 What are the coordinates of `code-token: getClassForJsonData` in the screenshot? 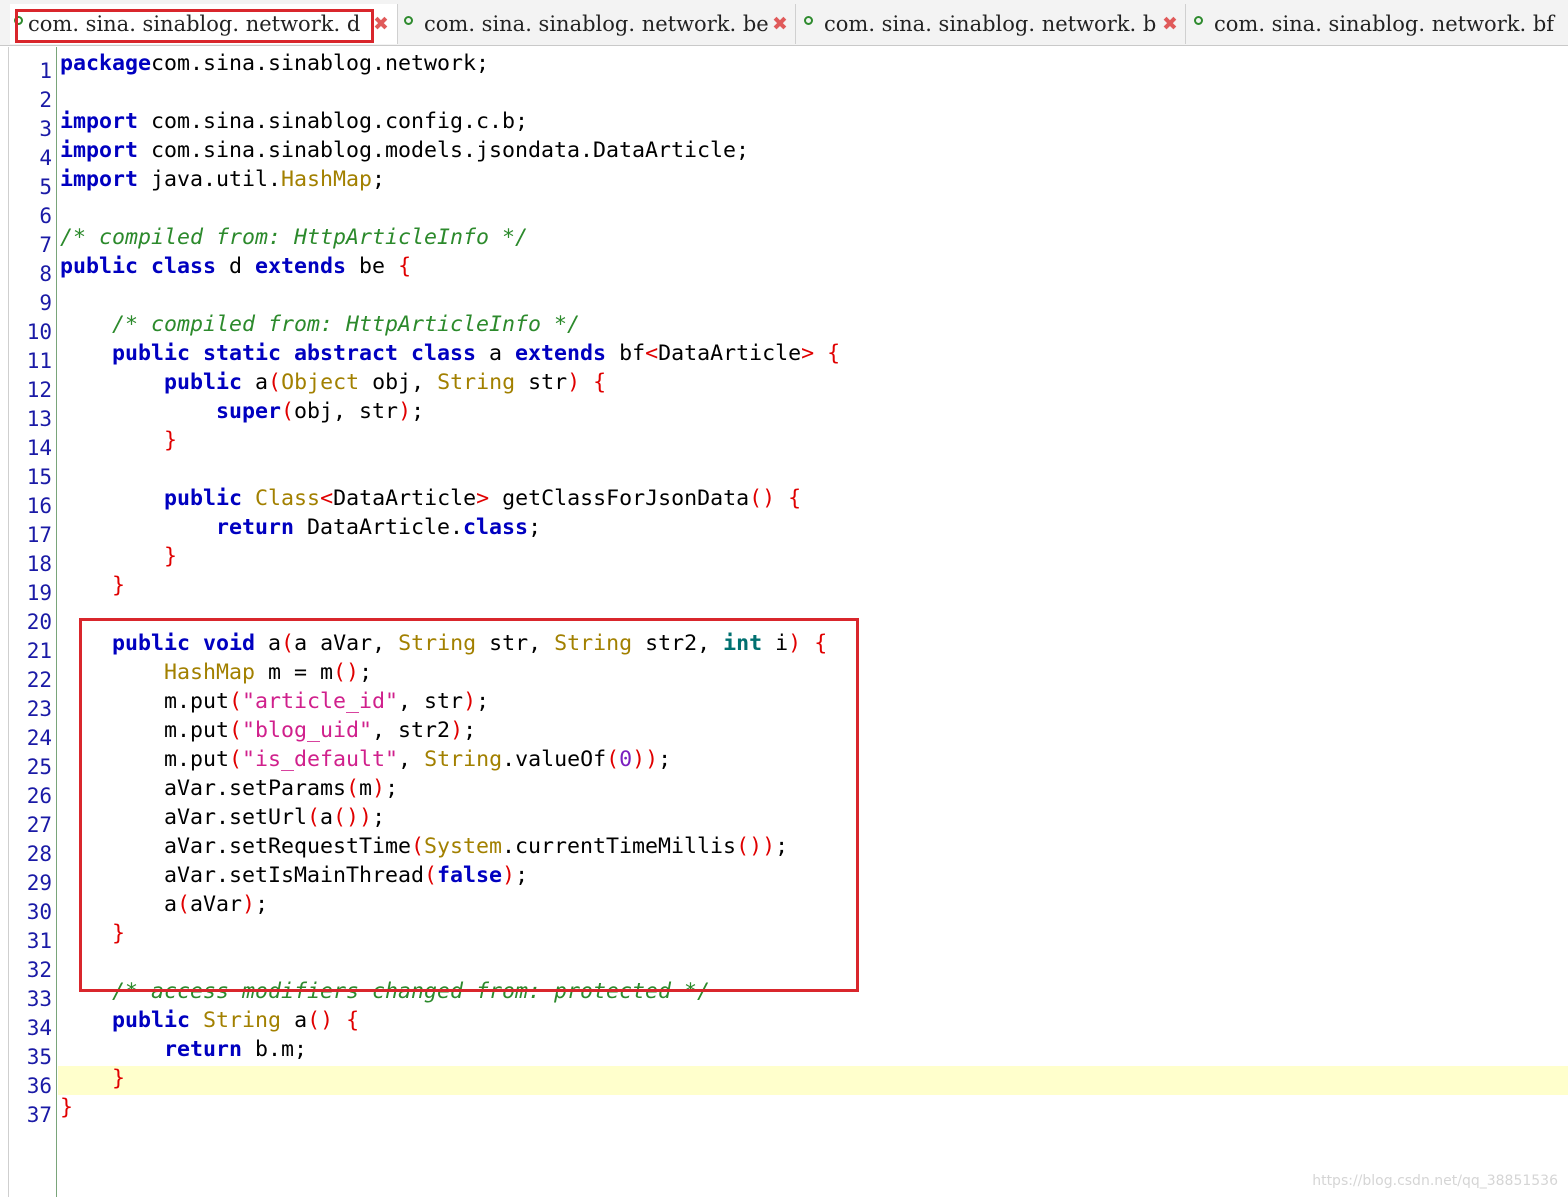 It's located at (619, 498).